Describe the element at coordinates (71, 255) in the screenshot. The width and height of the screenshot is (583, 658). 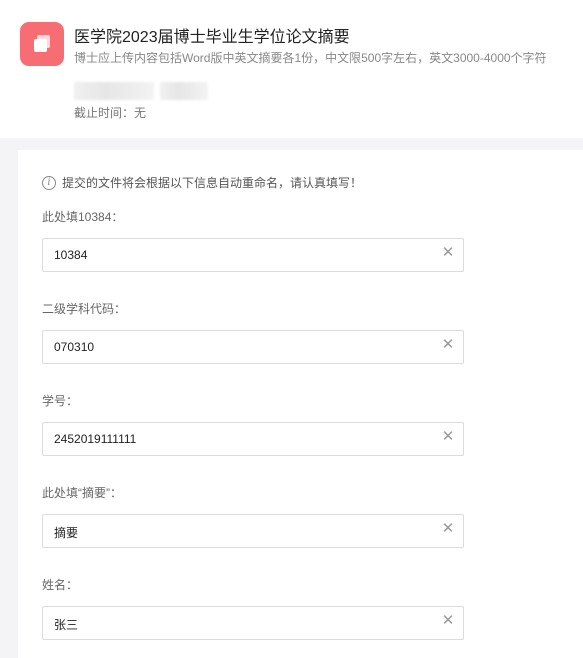
I see `field-value: 10384` at that location.